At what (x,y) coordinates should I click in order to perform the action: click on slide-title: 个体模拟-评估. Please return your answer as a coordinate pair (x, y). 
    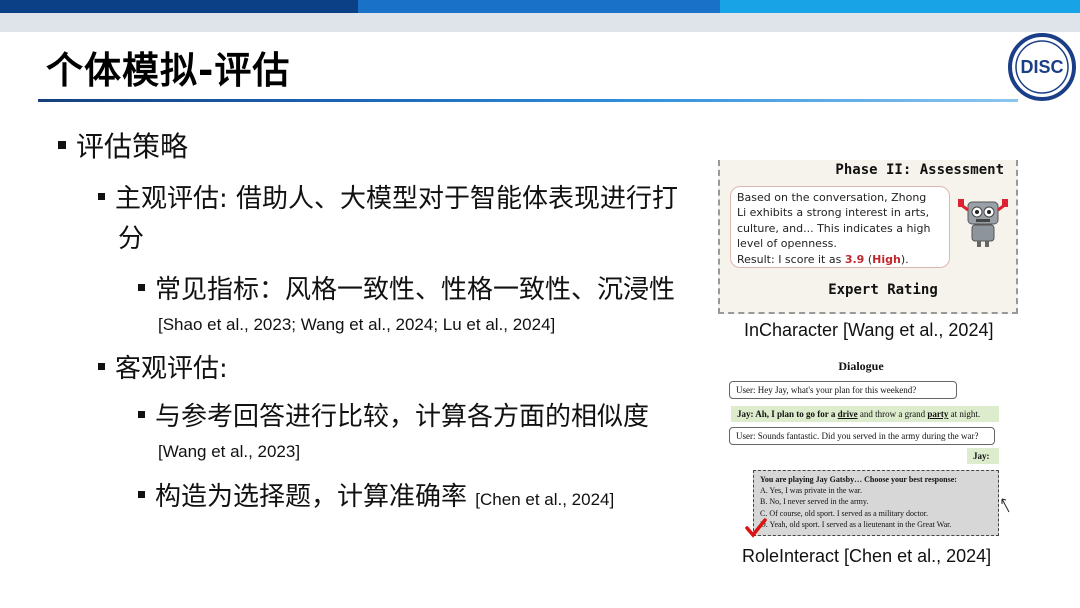
    Looking at the image, I should click on (168, 70).